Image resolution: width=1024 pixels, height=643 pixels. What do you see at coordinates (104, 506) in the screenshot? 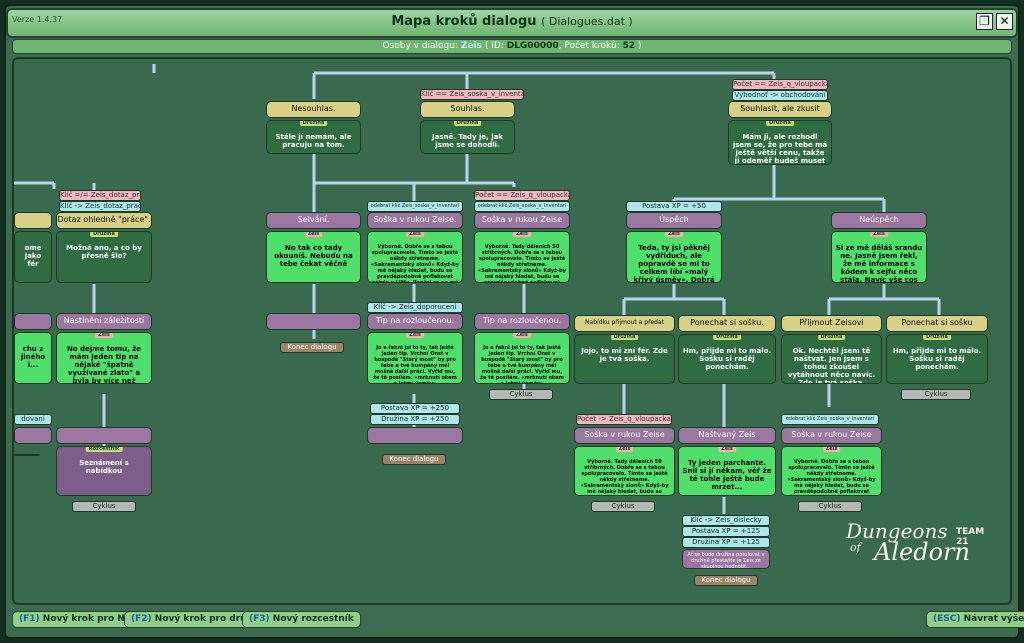
I see `cycle-3: Cyklus` at bounding box center [104, 506].